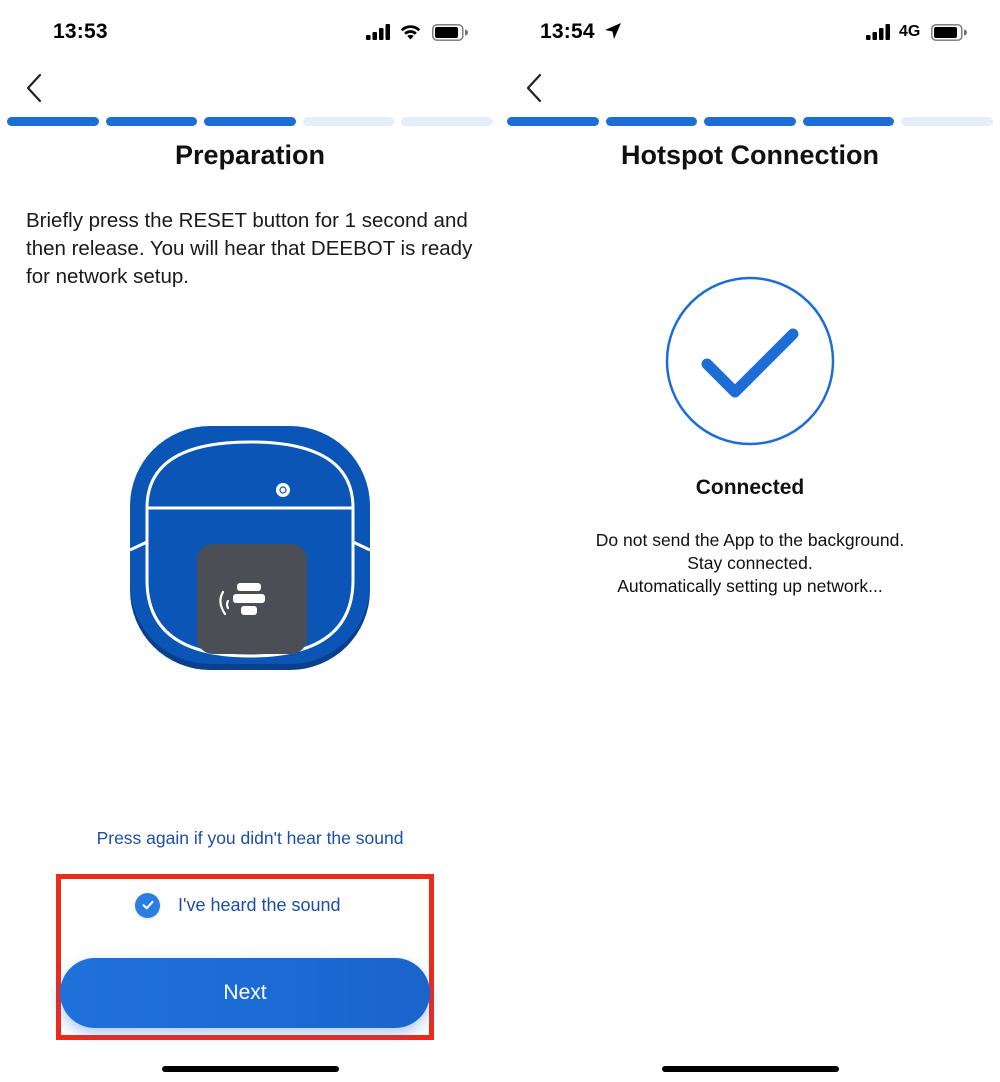 The image size is (1000, 1082). What do you see at coordinates (567, 31) in the screenshot?
I see `status-time: 13:54` at bounding box center [567, 31].